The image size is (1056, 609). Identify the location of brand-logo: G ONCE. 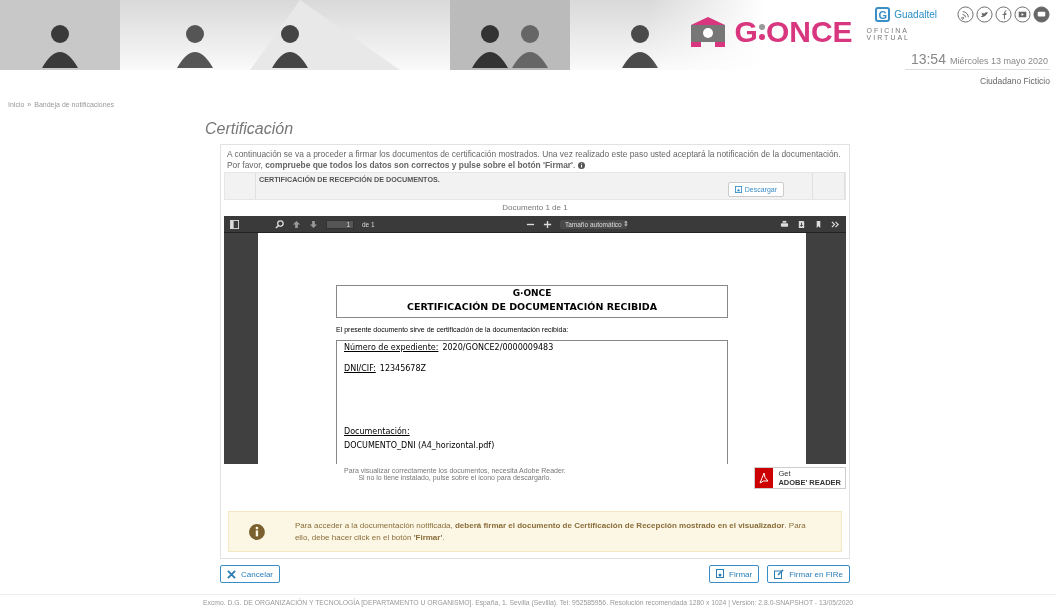
(793, 32).